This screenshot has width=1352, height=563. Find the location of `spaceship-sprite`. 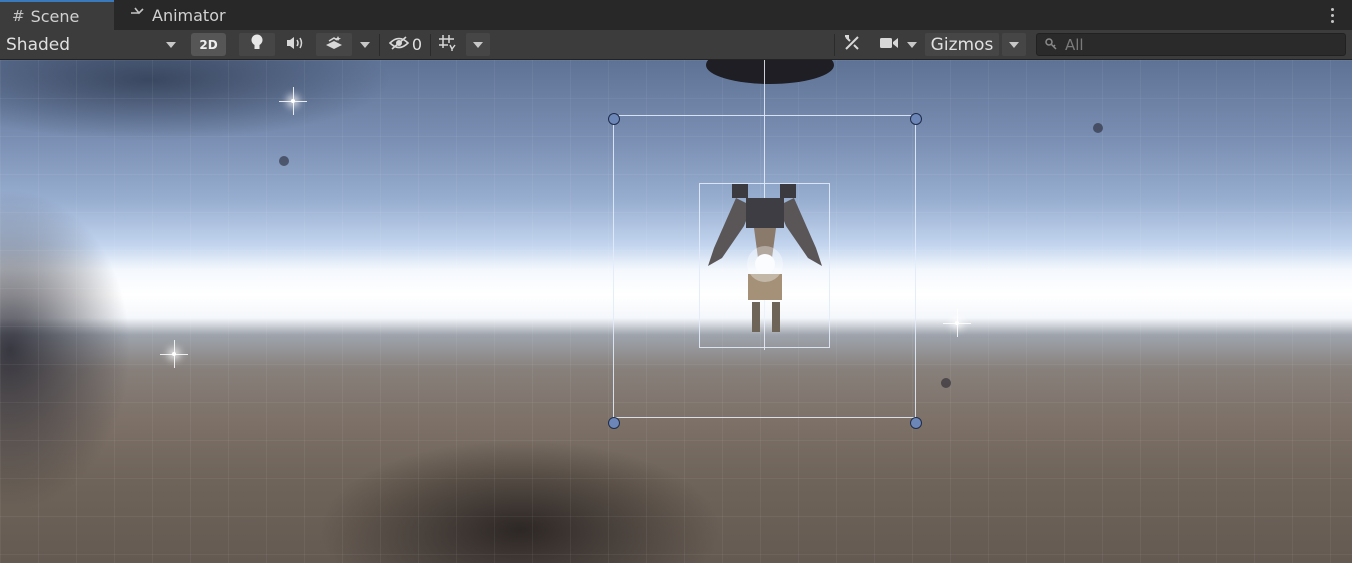

spaceship-sprite is located at coordinates (765, 263).